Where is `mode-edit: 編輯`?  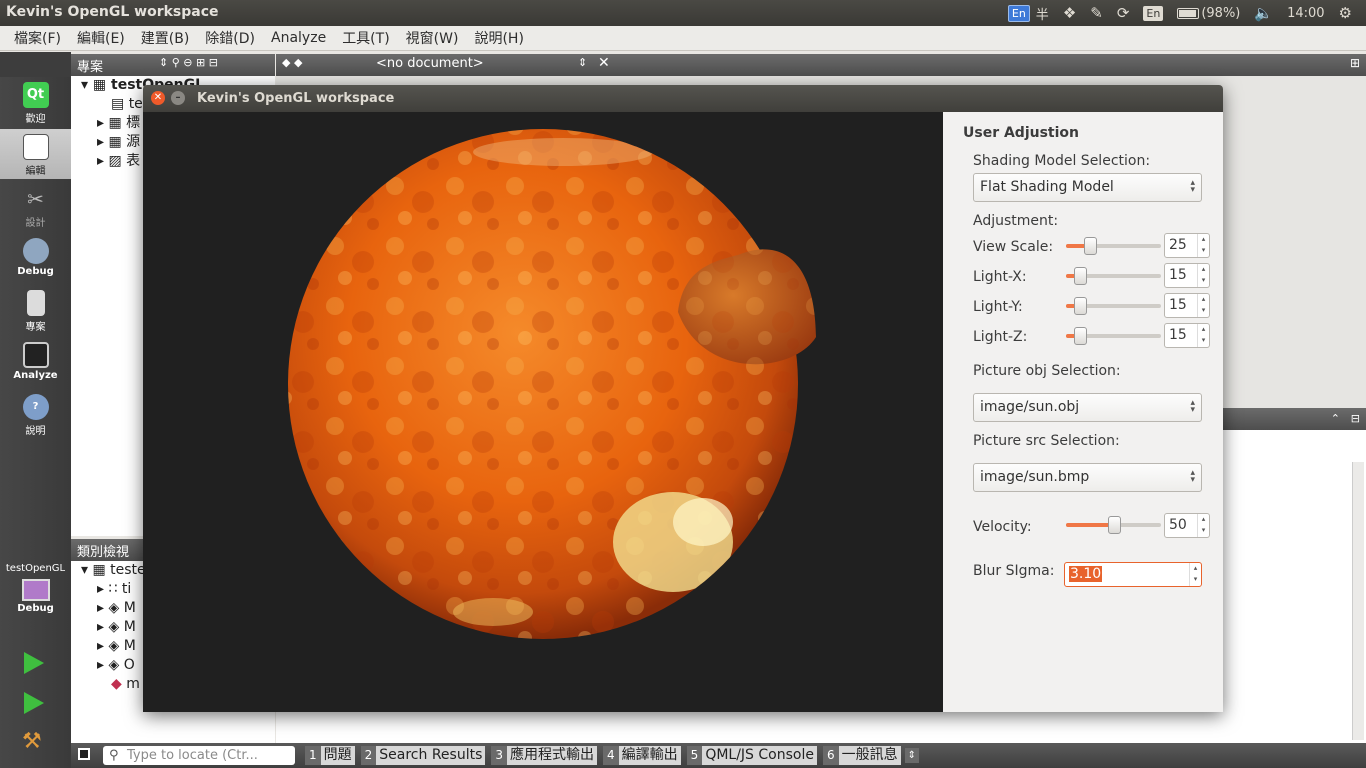 mode-edit: 編輯 is located at coordinates (35, 154).